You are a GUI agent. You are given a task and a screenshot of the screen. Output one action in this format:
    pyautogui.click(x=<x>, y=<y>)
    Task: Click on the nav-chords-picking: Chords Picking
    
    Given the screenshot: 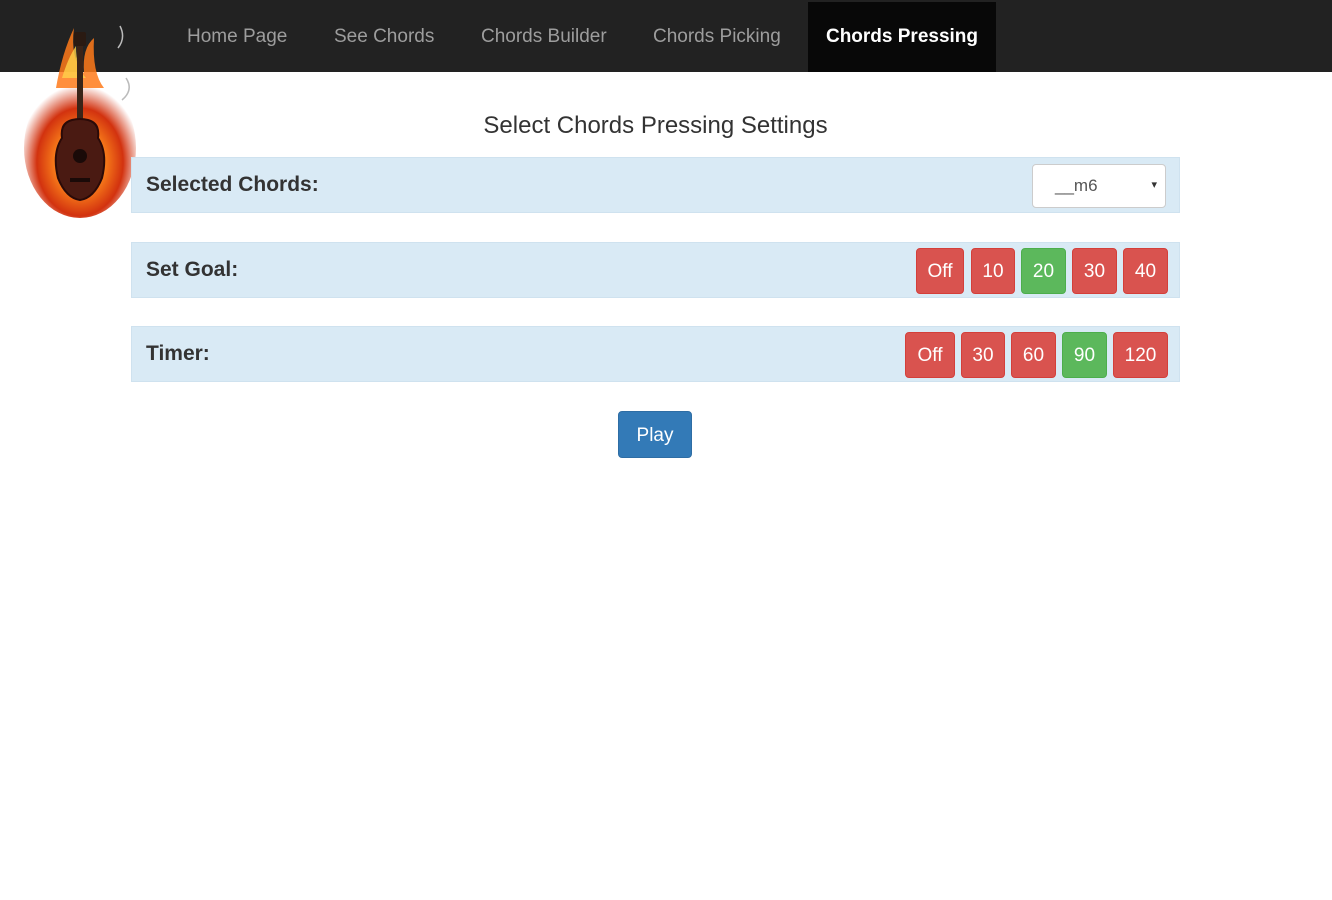 What is the action you would take?
    pyautogui.click(x=717, y=37)
    